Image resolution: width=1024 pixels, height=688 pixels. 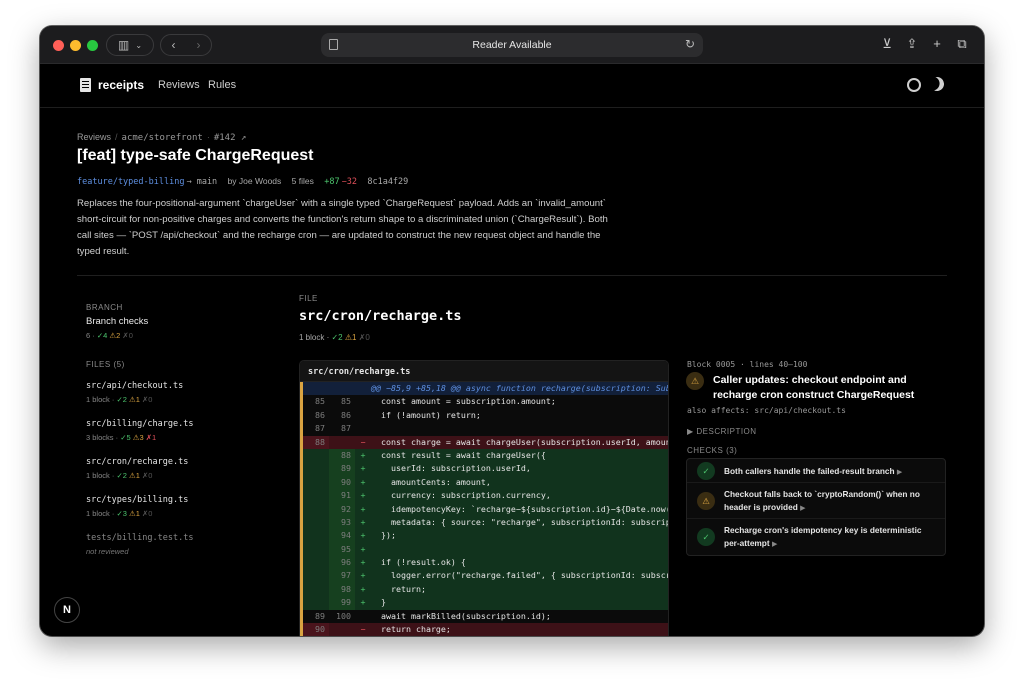 What do you see at coordinates (202, 182) in the screenshot?
I see `base-branch: → main` at bounding box center [202, 182].